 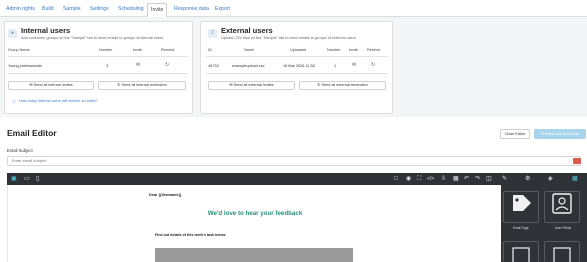 What do you see at coordinates (527, 179) in the screenshot?
I see `settings-gear-icon: ⚙` at bounding box center [527, 179].